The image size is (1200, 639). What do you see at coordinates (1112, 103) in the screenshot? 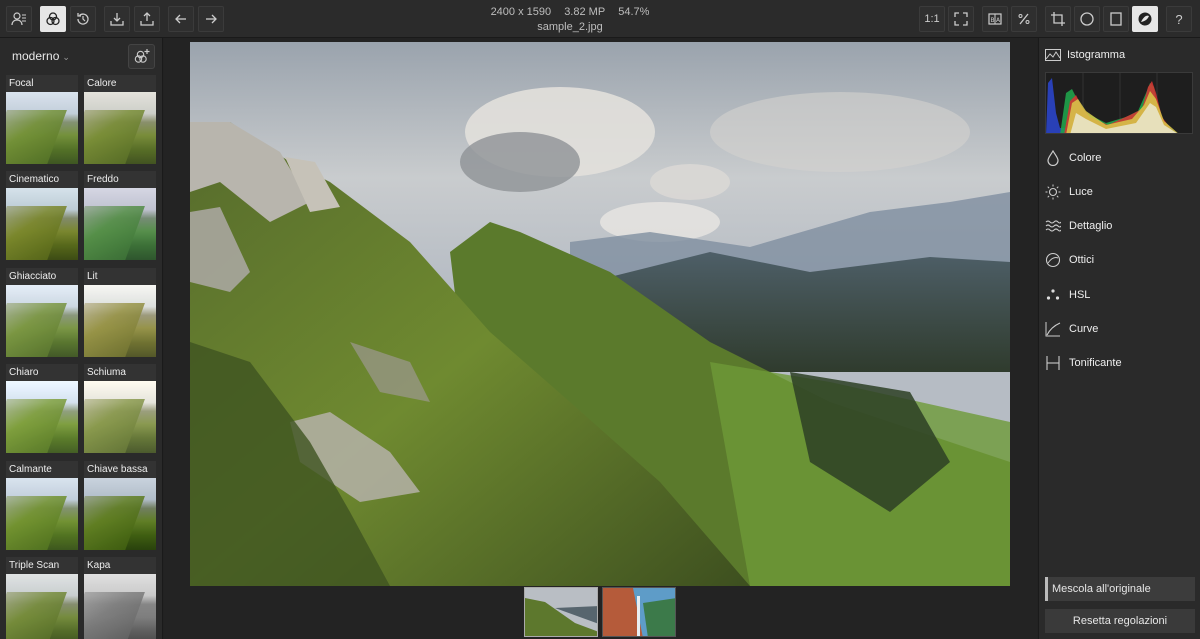
I see `histogram-graph` at bounding box center [1112, 103].